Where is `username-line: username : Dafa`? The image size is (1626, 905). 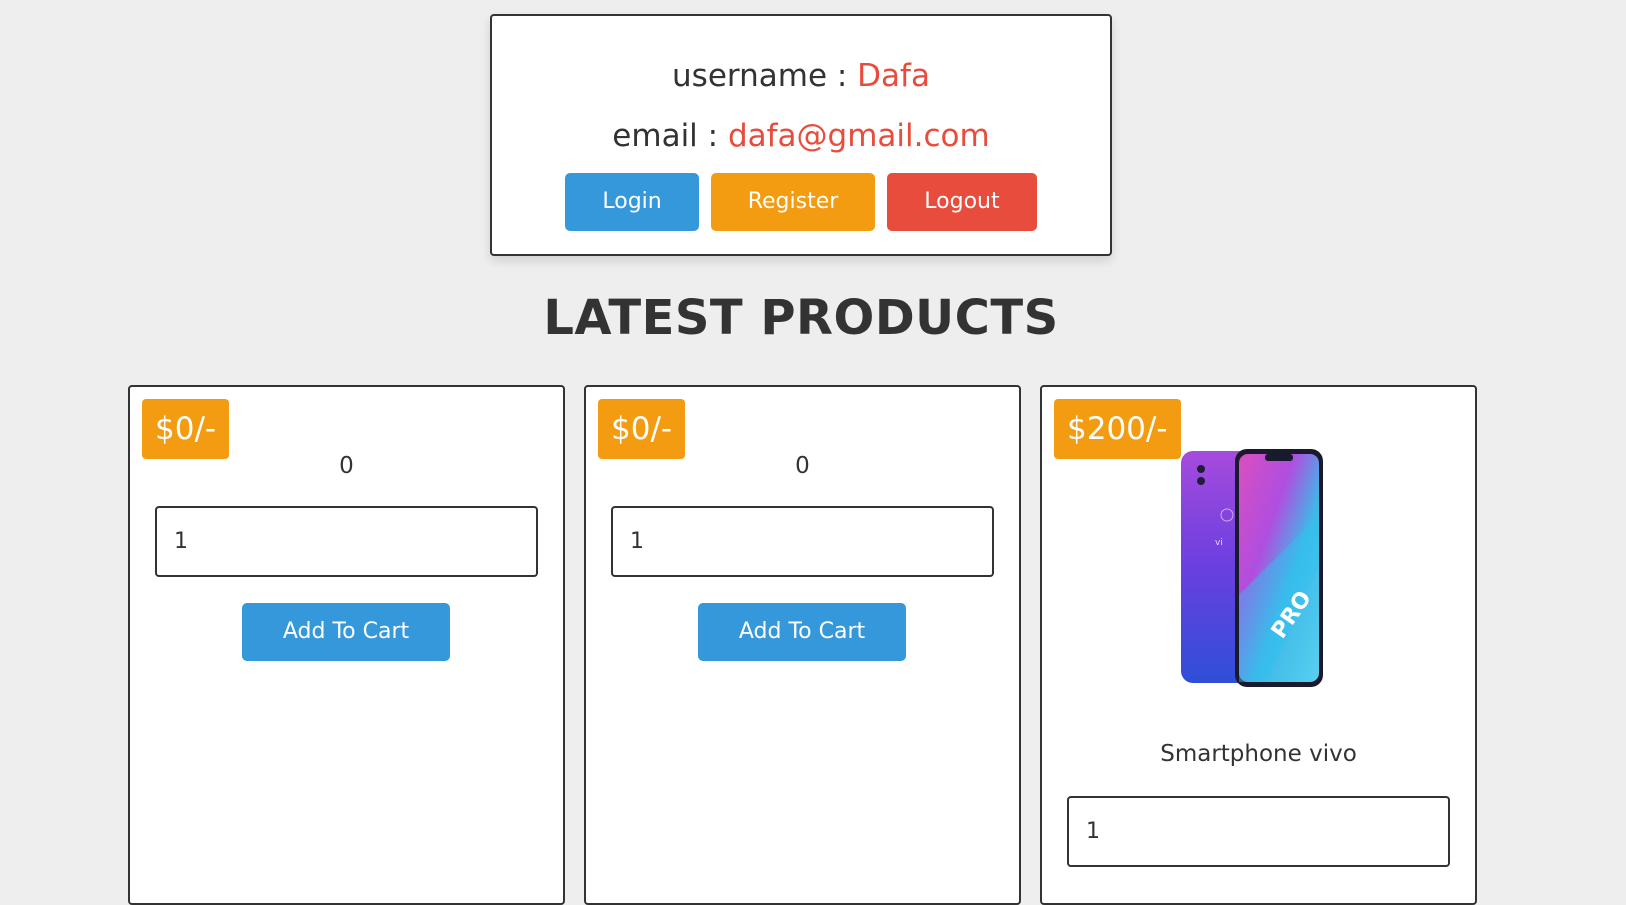
username-line: username : Dafa is located at coordinates (801, 76).